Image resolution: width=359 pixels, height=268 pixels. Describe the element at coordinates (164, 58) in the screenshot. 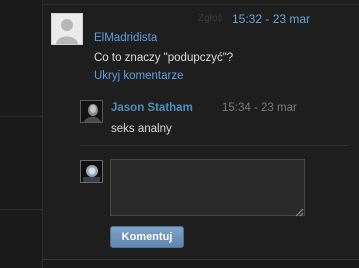

I see `comment-text: Co to znaczy "podupczyć"?` at that location.